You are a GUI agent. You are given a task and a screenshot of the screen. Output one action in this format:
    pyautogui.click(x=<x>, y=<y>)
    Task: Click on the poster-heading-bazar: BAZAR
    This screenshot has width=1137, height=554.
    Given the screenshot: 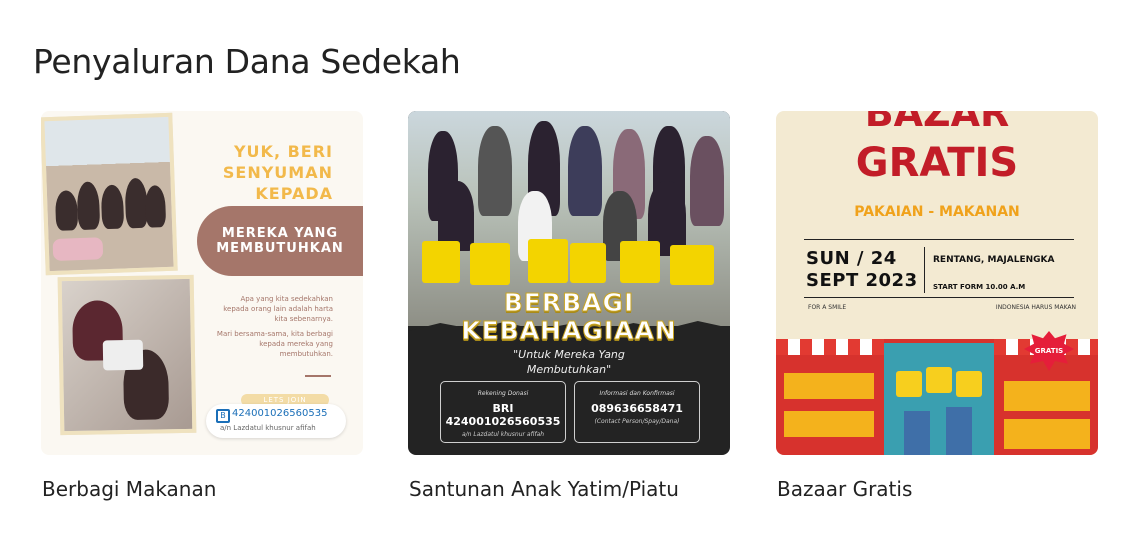 What is the action you would take?
    pyautogui.click(x=937, y=123)
    